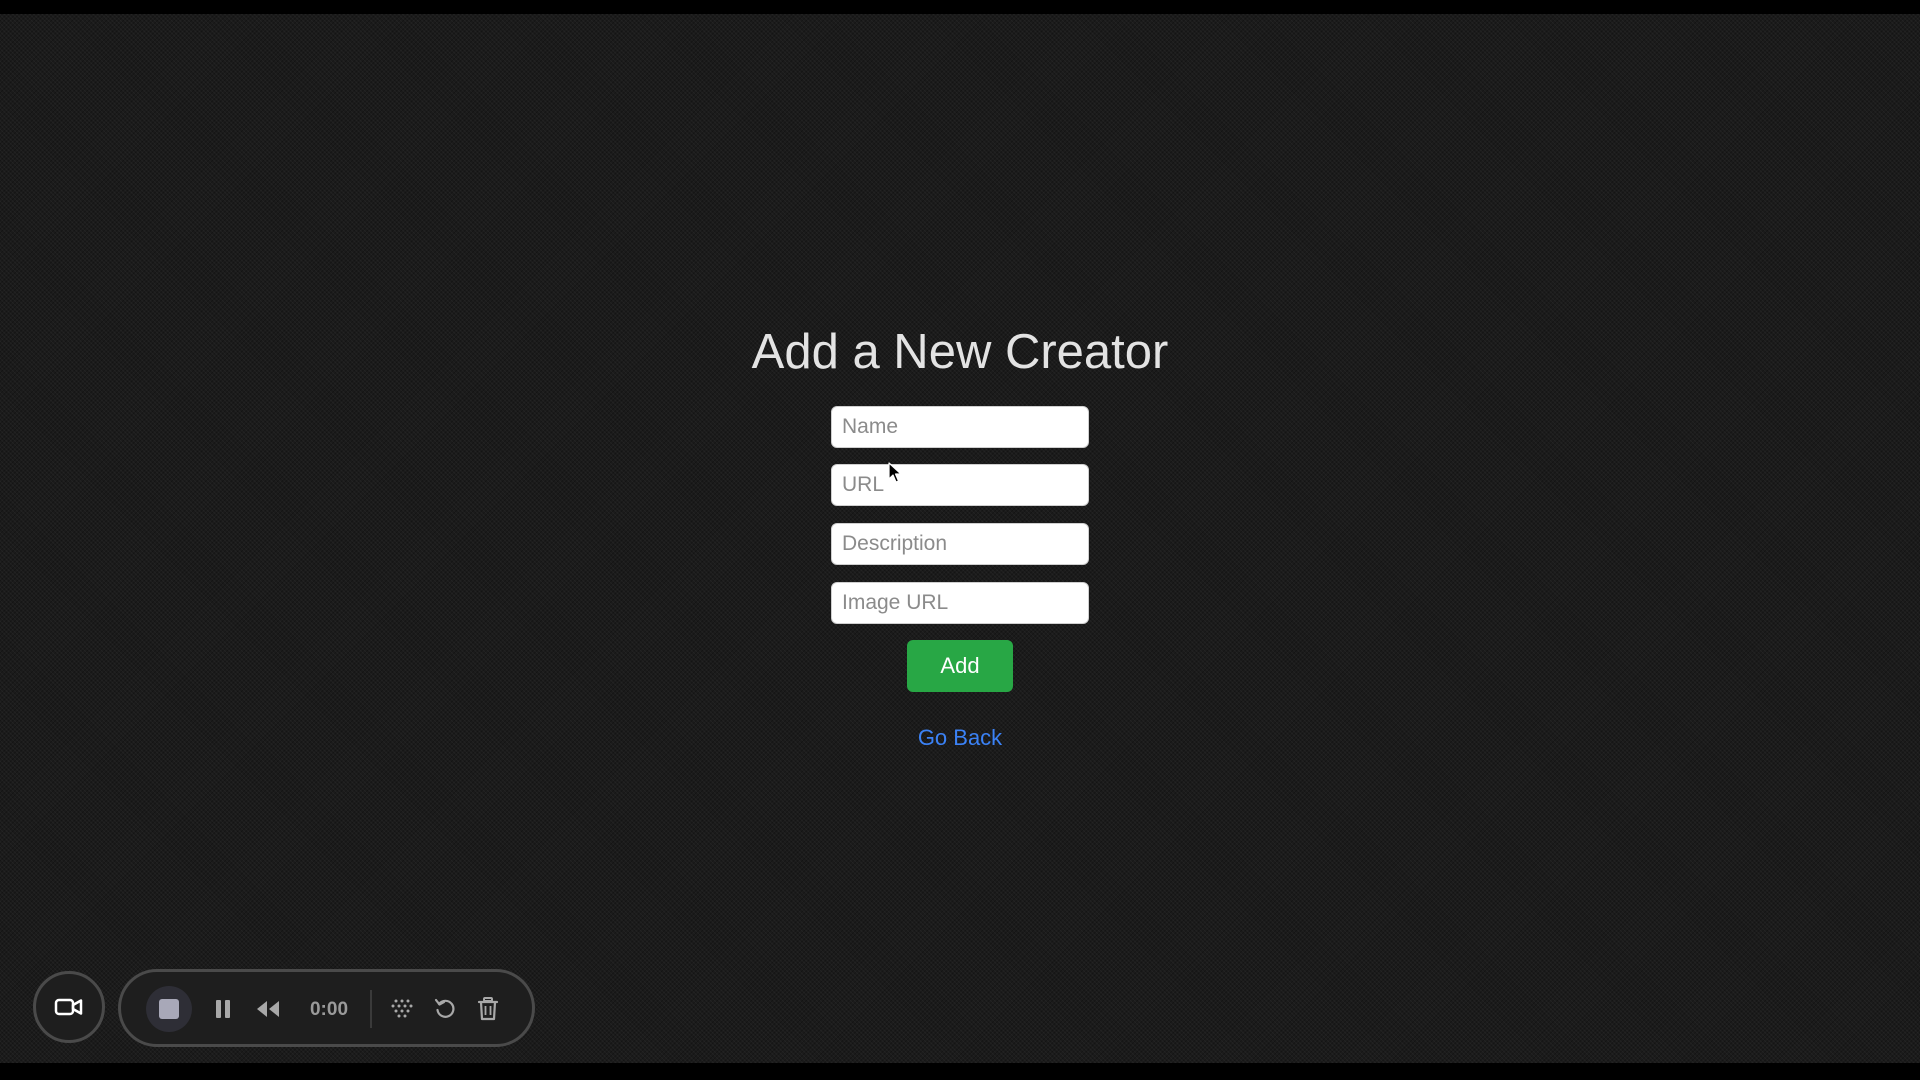  I want to click on grid-button, so click(402, 1009).